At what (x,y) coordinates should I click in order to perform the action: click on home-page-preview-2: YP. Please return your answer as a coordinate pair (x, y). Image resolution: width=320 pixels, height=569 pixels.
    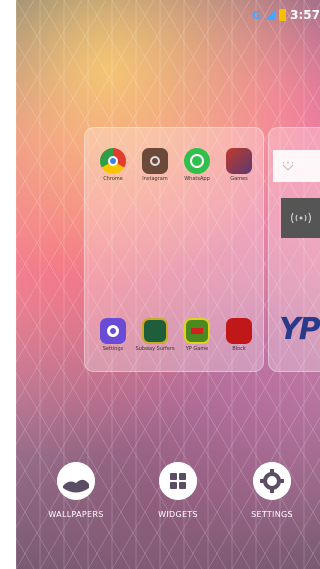
    Looking at the image, I should click on (294, 249).